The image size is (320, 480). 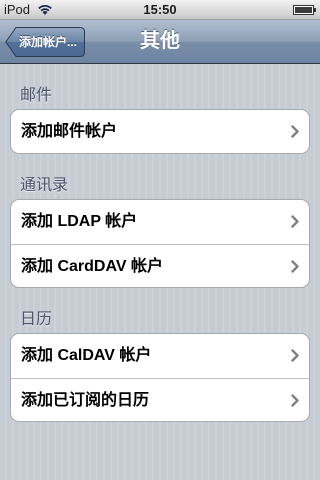 I want to click on add-subscribed-calendar-row: 添加已订阅的日历, so click(x=160, y=399).